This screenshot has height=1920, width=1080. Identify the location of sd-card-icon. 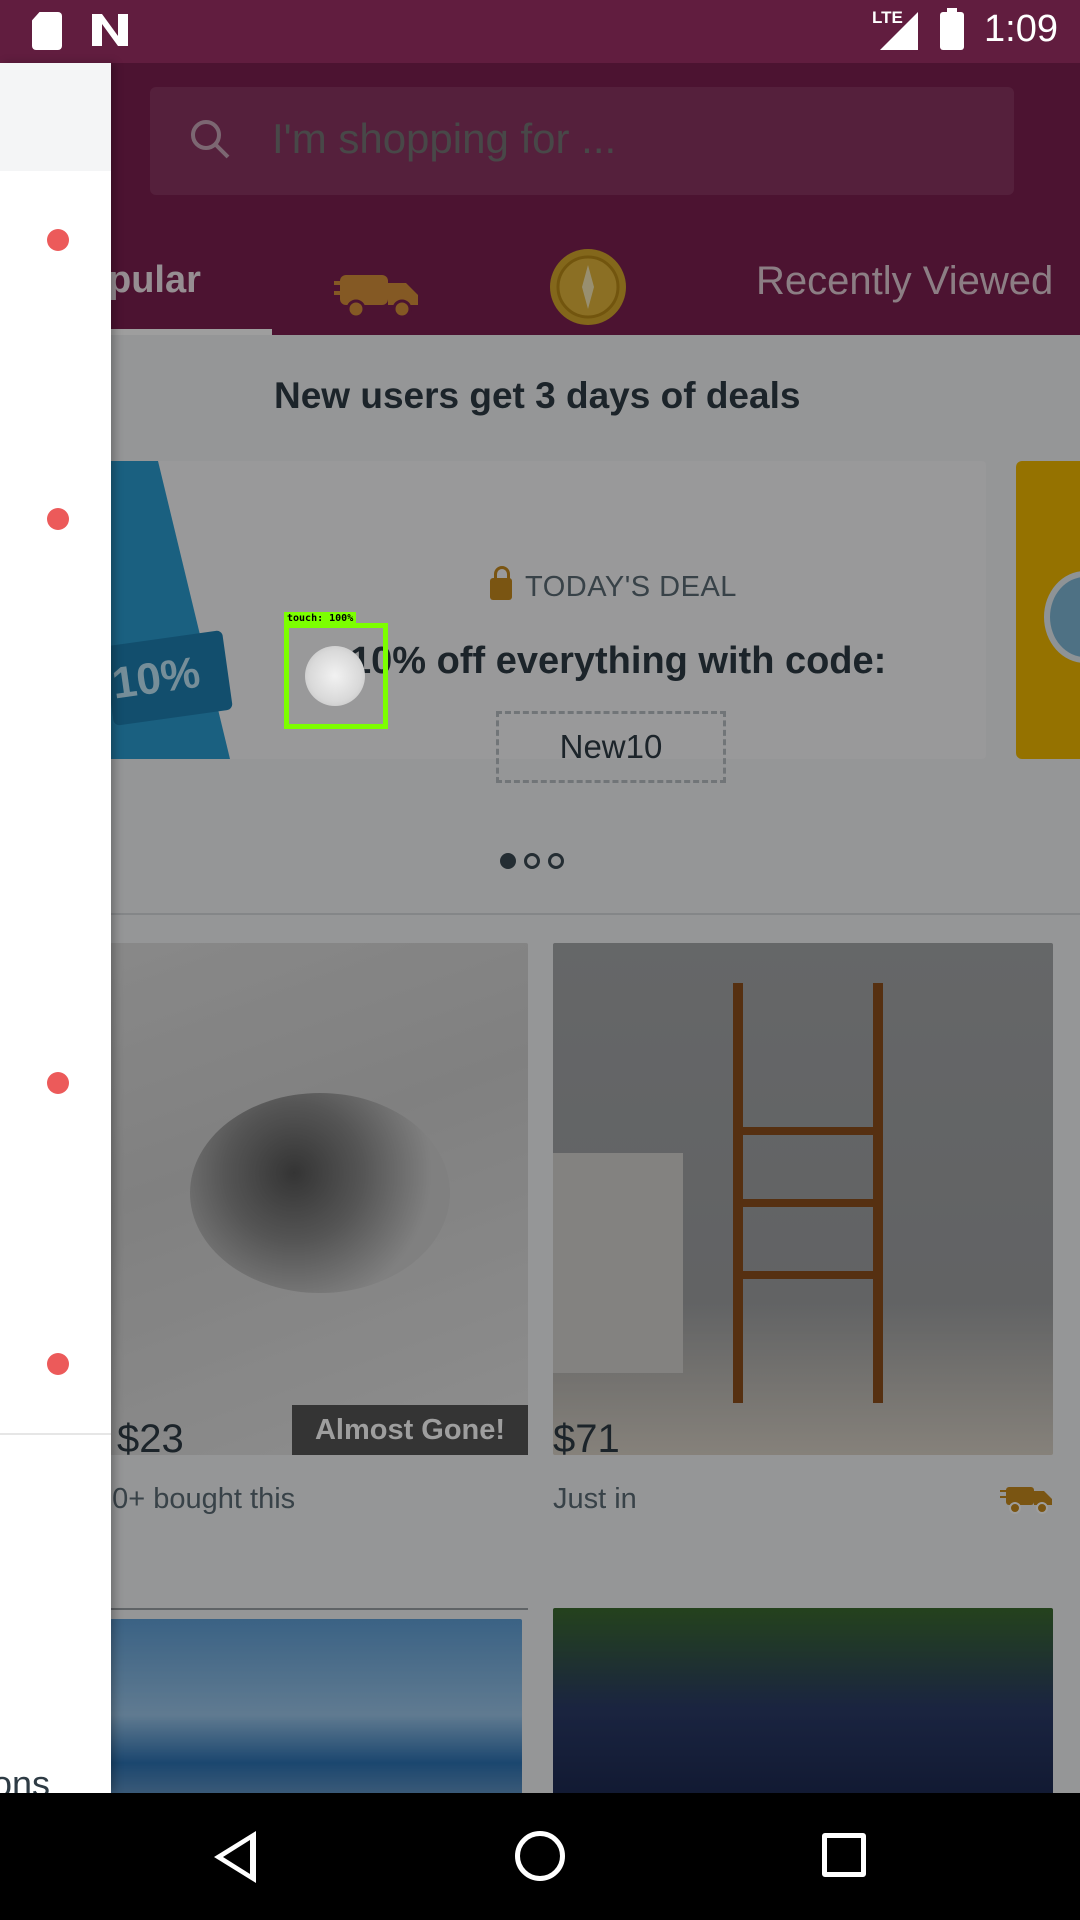
(47, 31).